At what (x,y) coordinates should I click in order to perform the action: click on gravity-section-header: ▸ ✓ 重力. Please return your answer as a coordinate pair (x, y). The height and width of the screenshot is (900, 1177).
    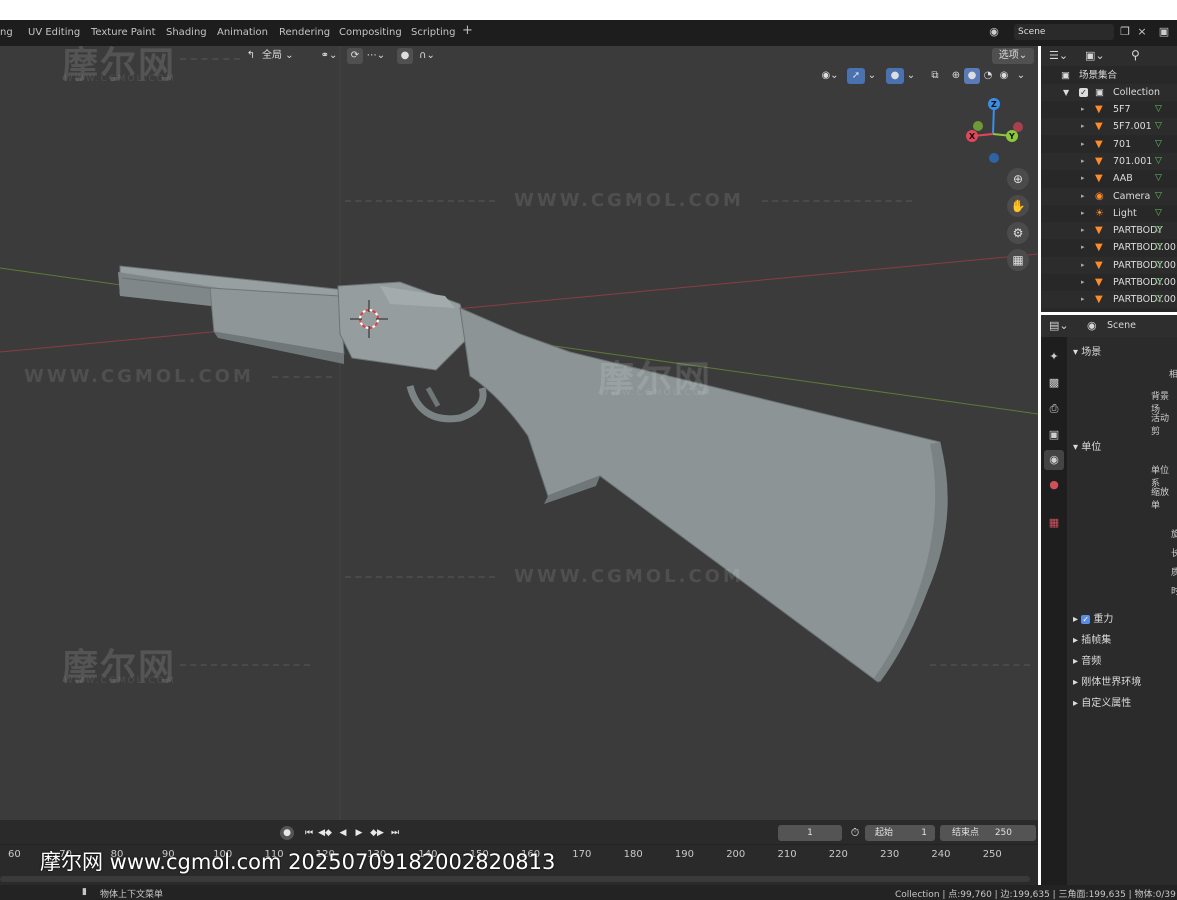
    Looking at the image, I should click on (1093, 617).